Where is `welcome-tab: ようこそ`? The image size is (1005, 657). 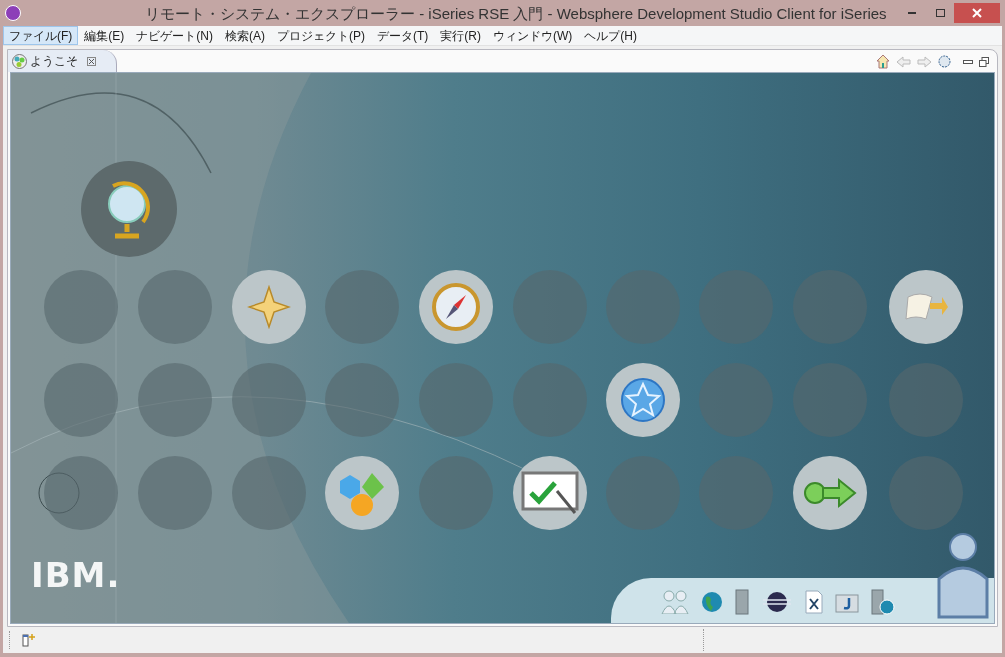
welcome-tab: ようこそ is located at coordinates (62, 61).